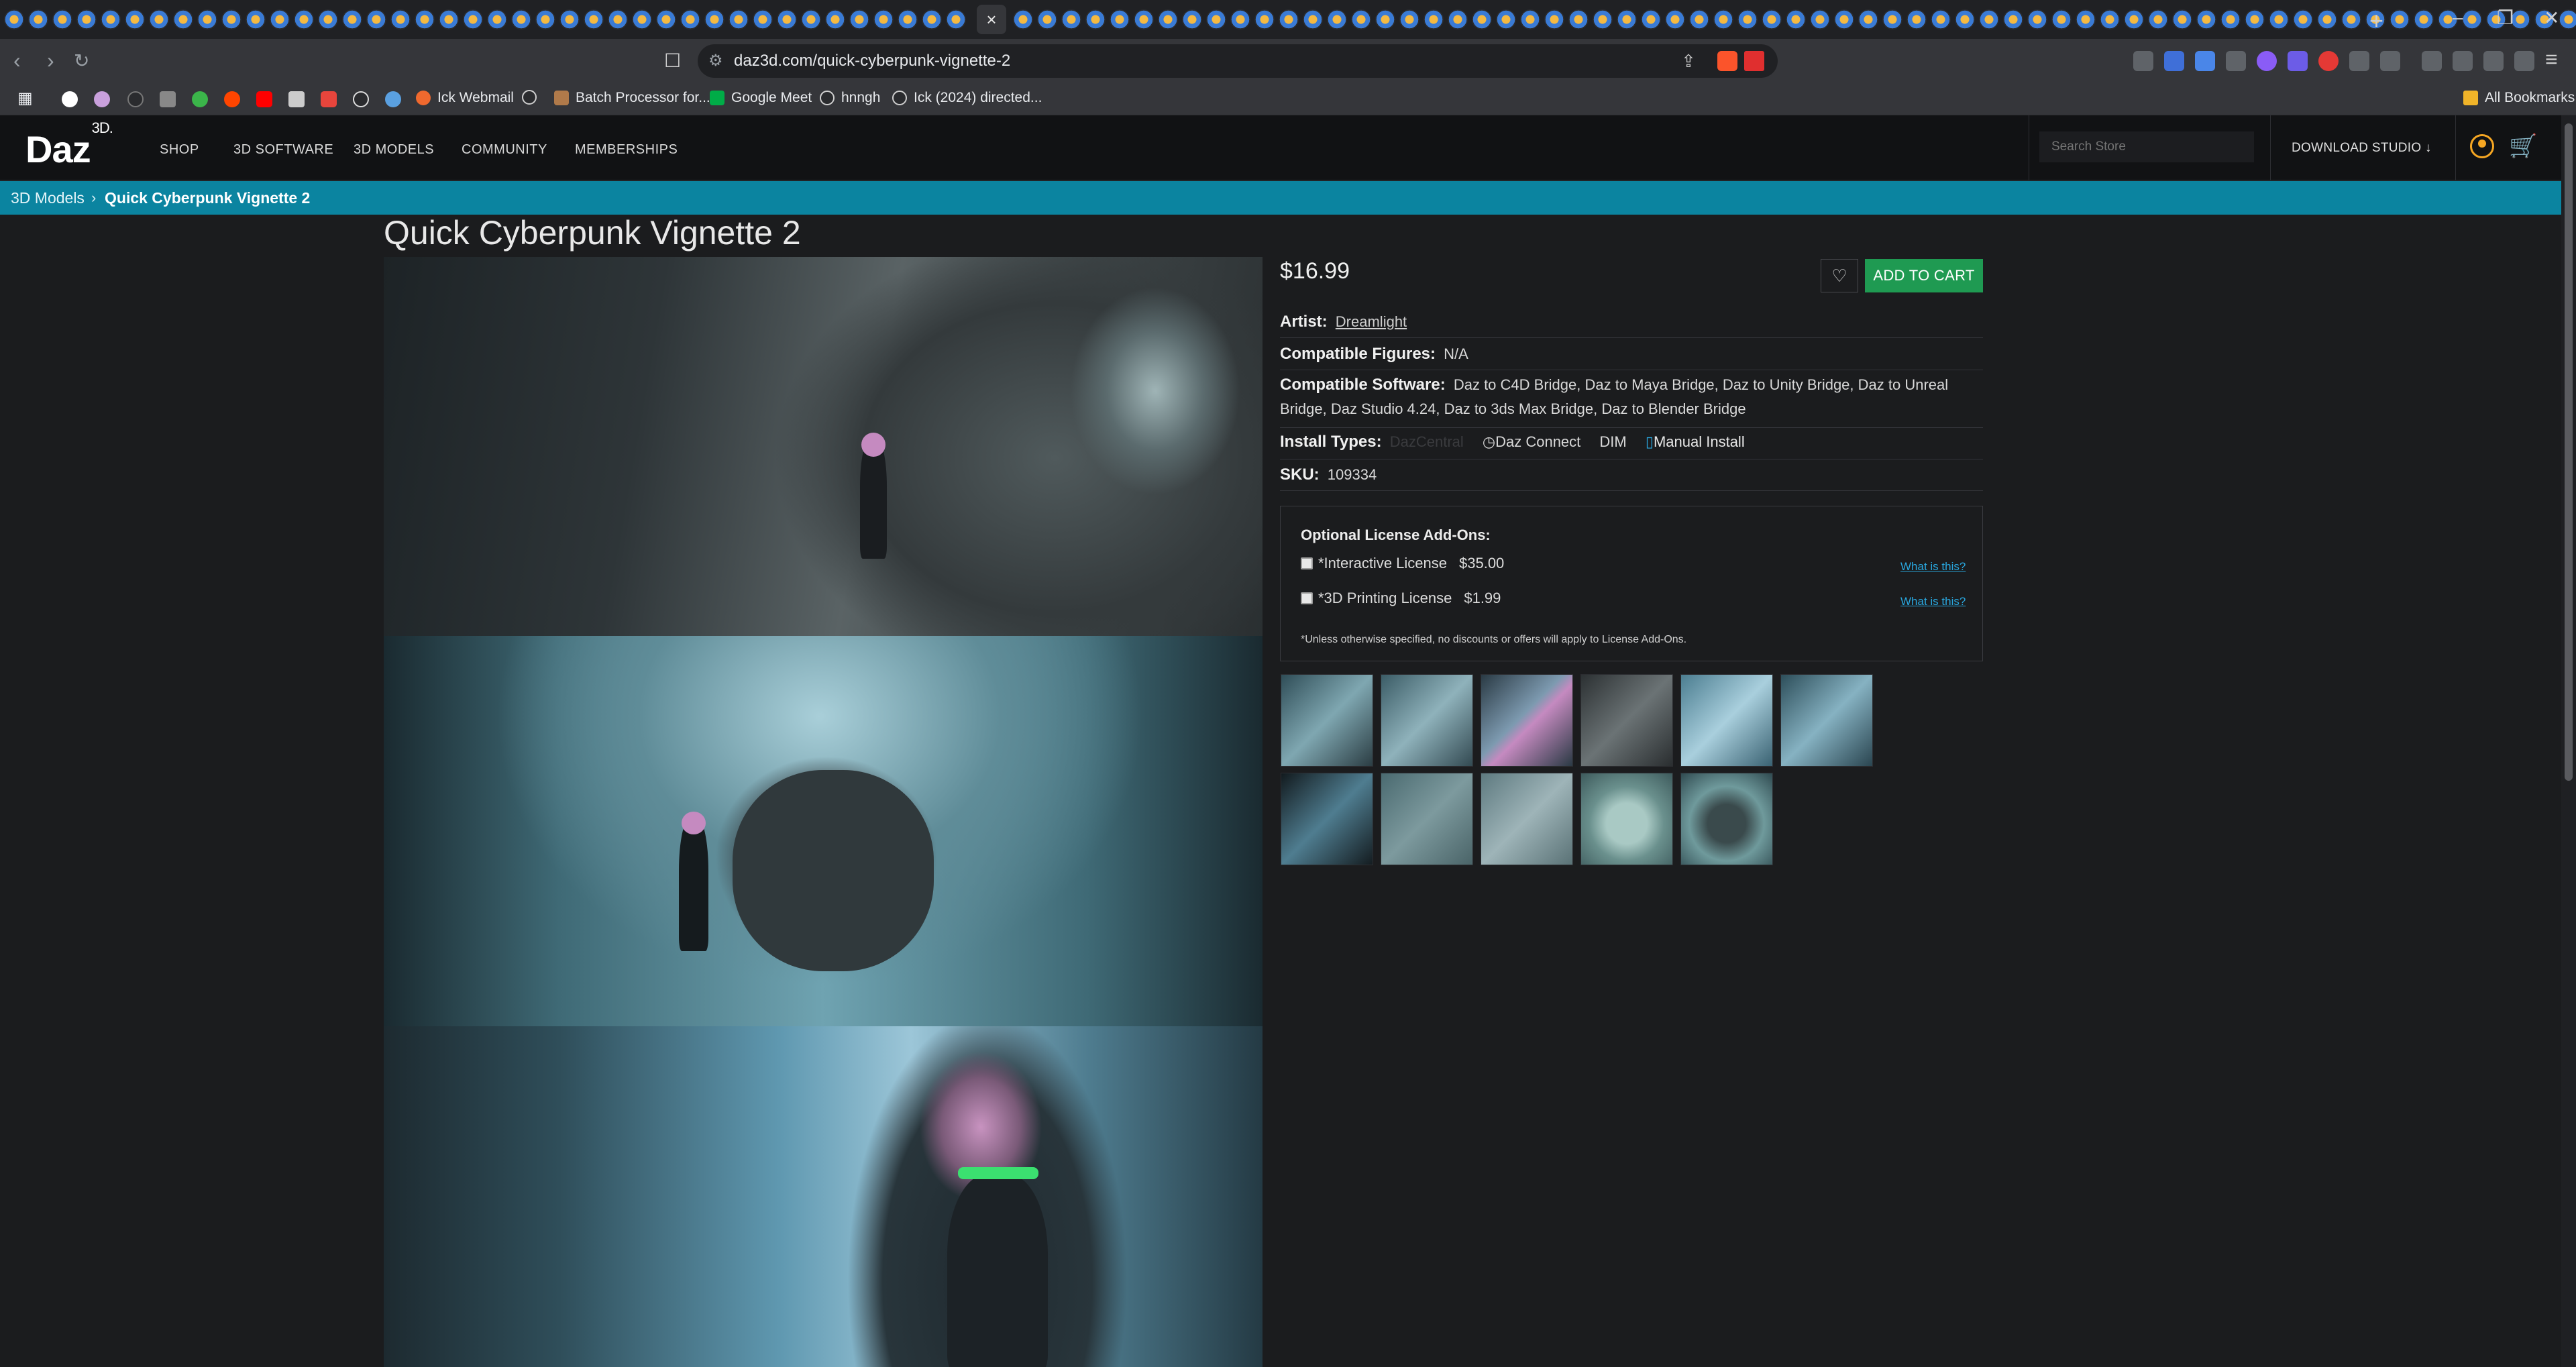  What do you see at coordinates (2551, 60) in the screenshot?
I see `menu-icon: ≡` at bounding box center [2551, 60].